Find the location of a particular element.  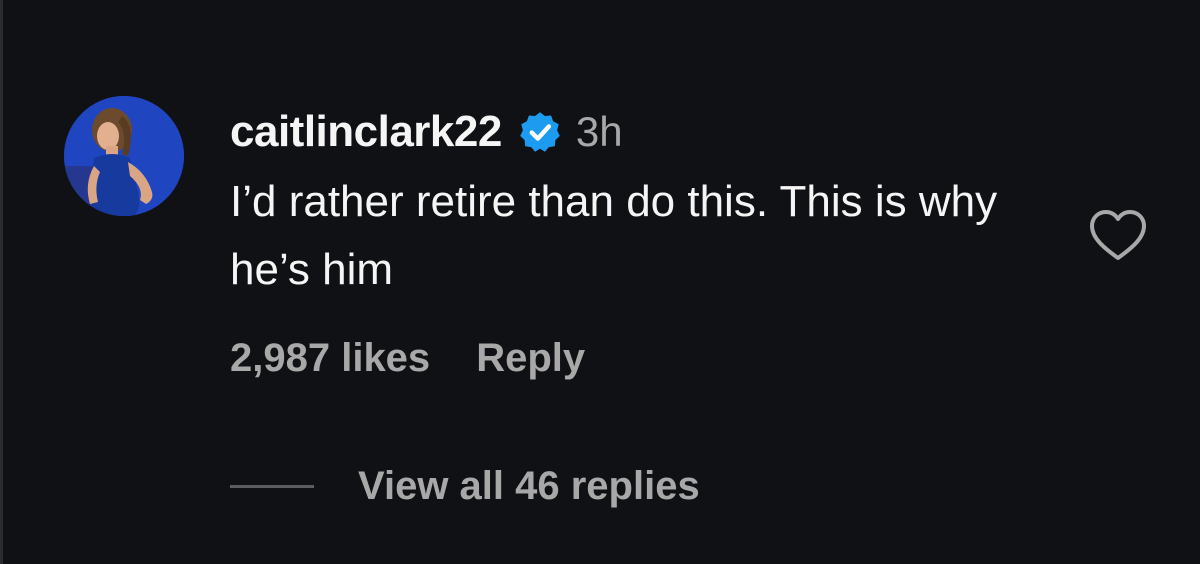

avatar is located at coordinates (124, 156).